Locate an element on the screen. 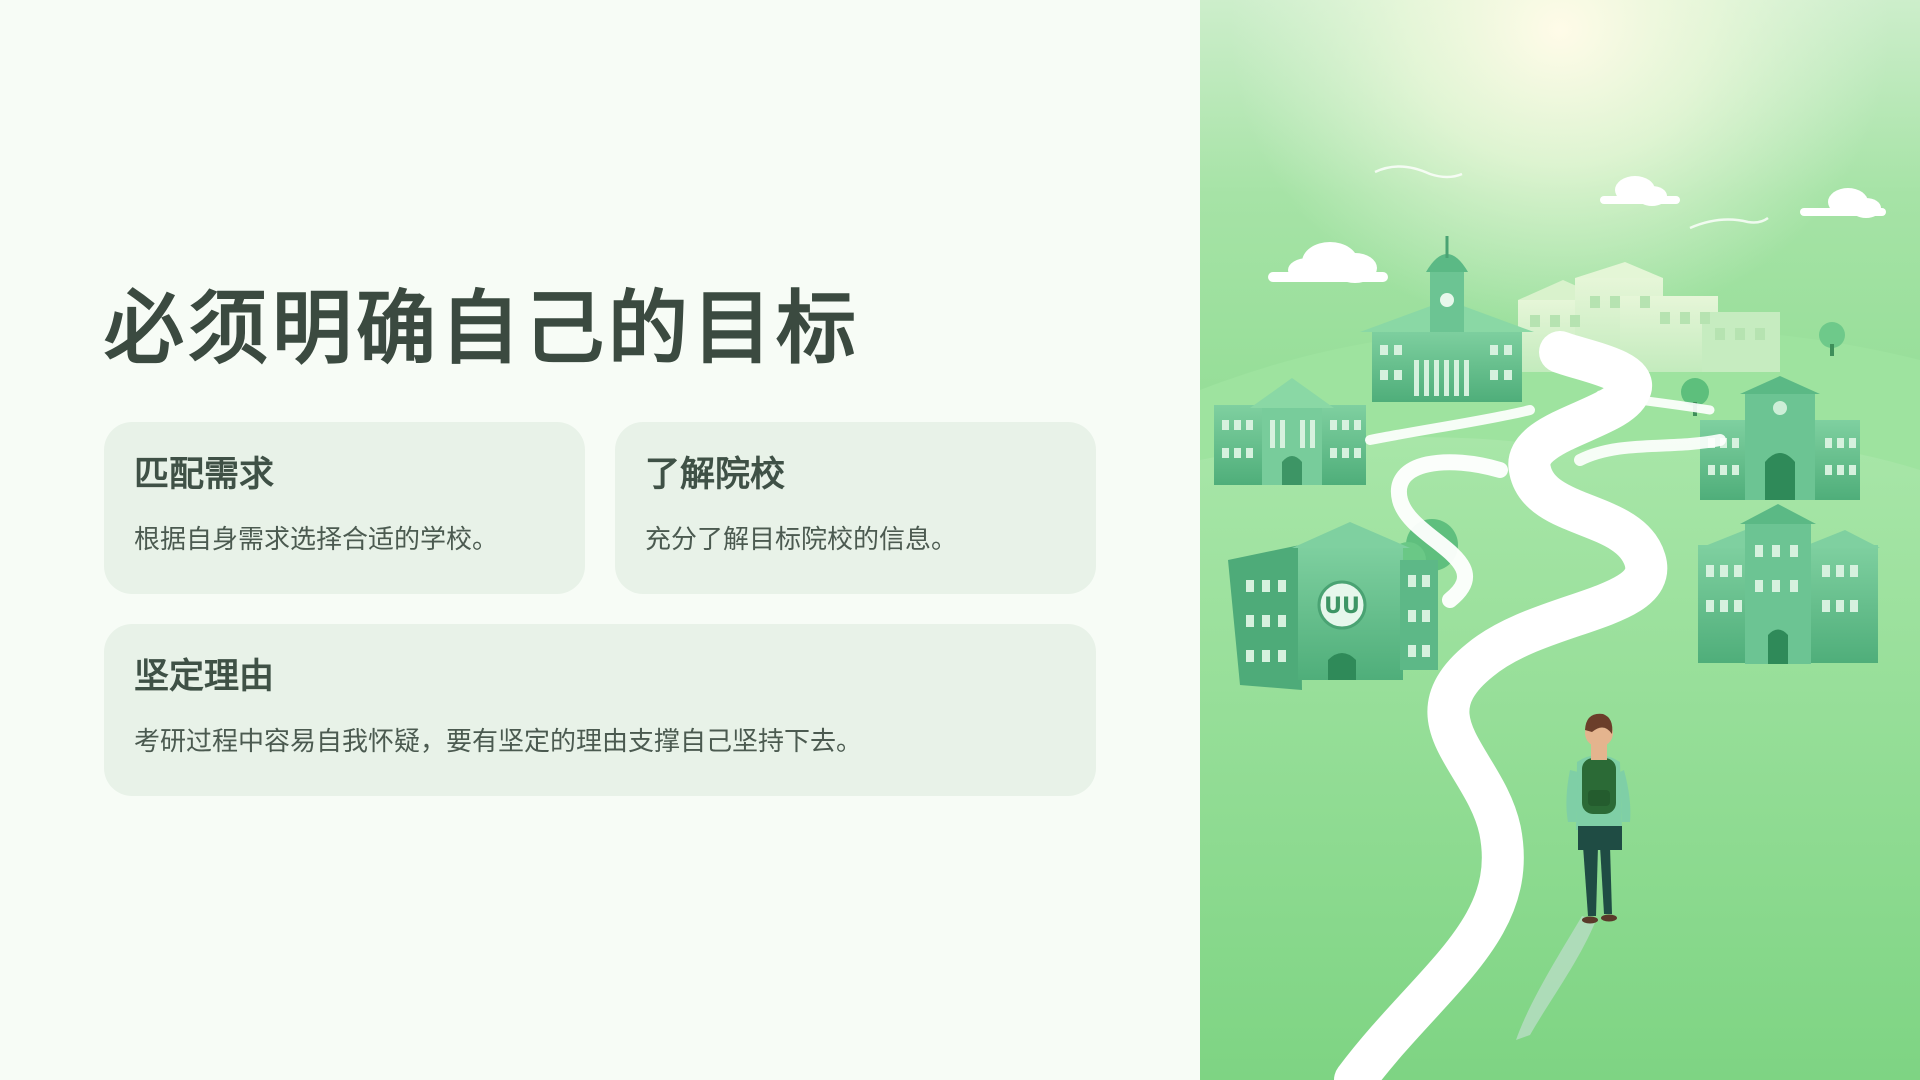 Image resolution: width=1920 pixels, height=1080 pixels. card-description: 充分了解目标院校的信息。 is located at coordinates (801, 540).